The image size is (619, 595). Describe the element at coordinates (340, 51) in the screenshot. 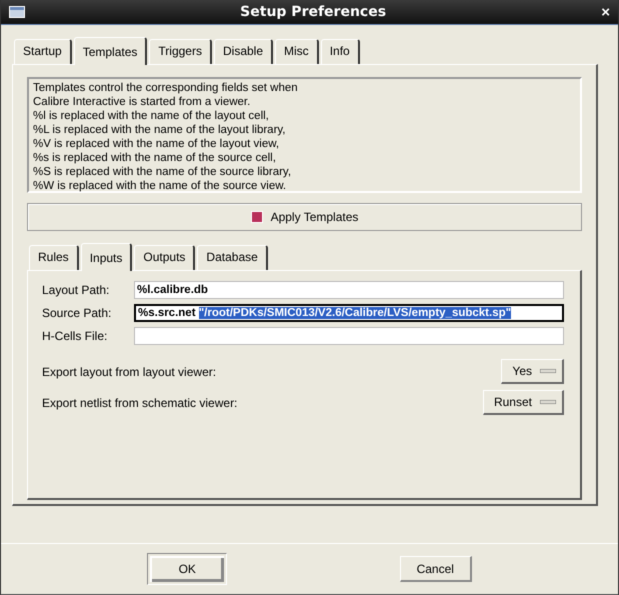

I see `tab: Info` at that location.